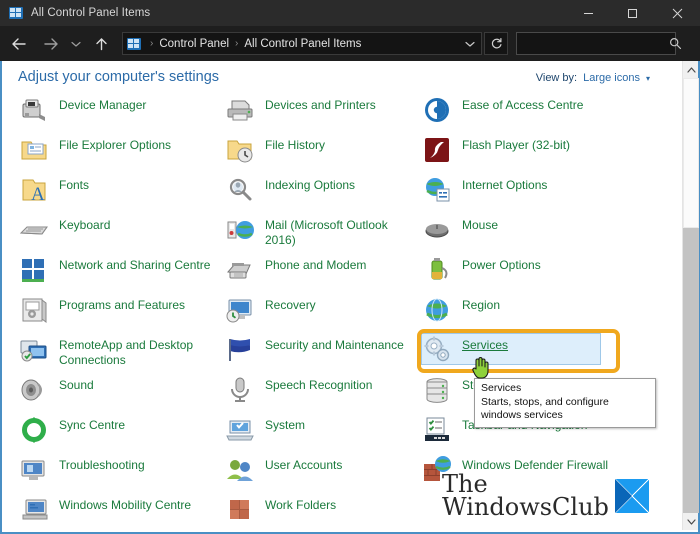 This screenshot has width=700, height=534. Describe the element at coordinates (522, 103) in the screenshot. I see `control-panel-item-label: Ease of Access Centre` at that location.